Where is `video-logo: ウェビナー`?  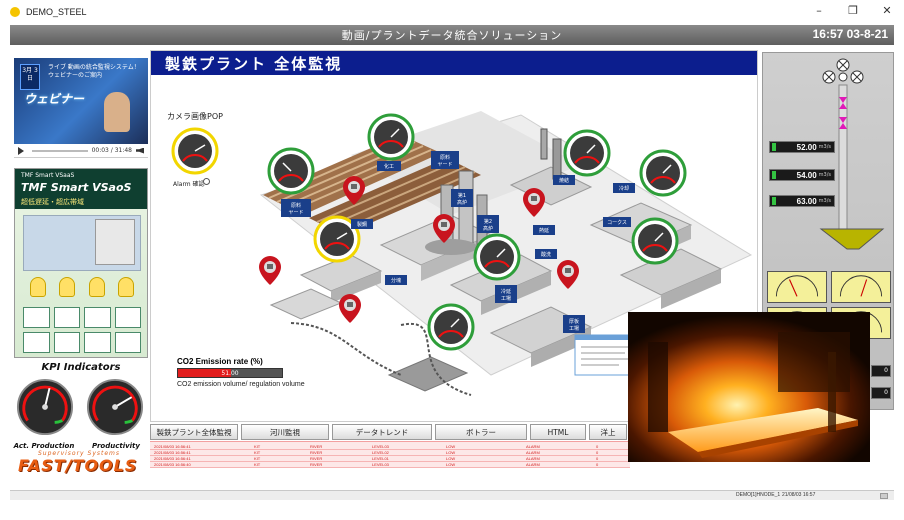
video-logo: ウェビナー is located at coordinates (54, 99).